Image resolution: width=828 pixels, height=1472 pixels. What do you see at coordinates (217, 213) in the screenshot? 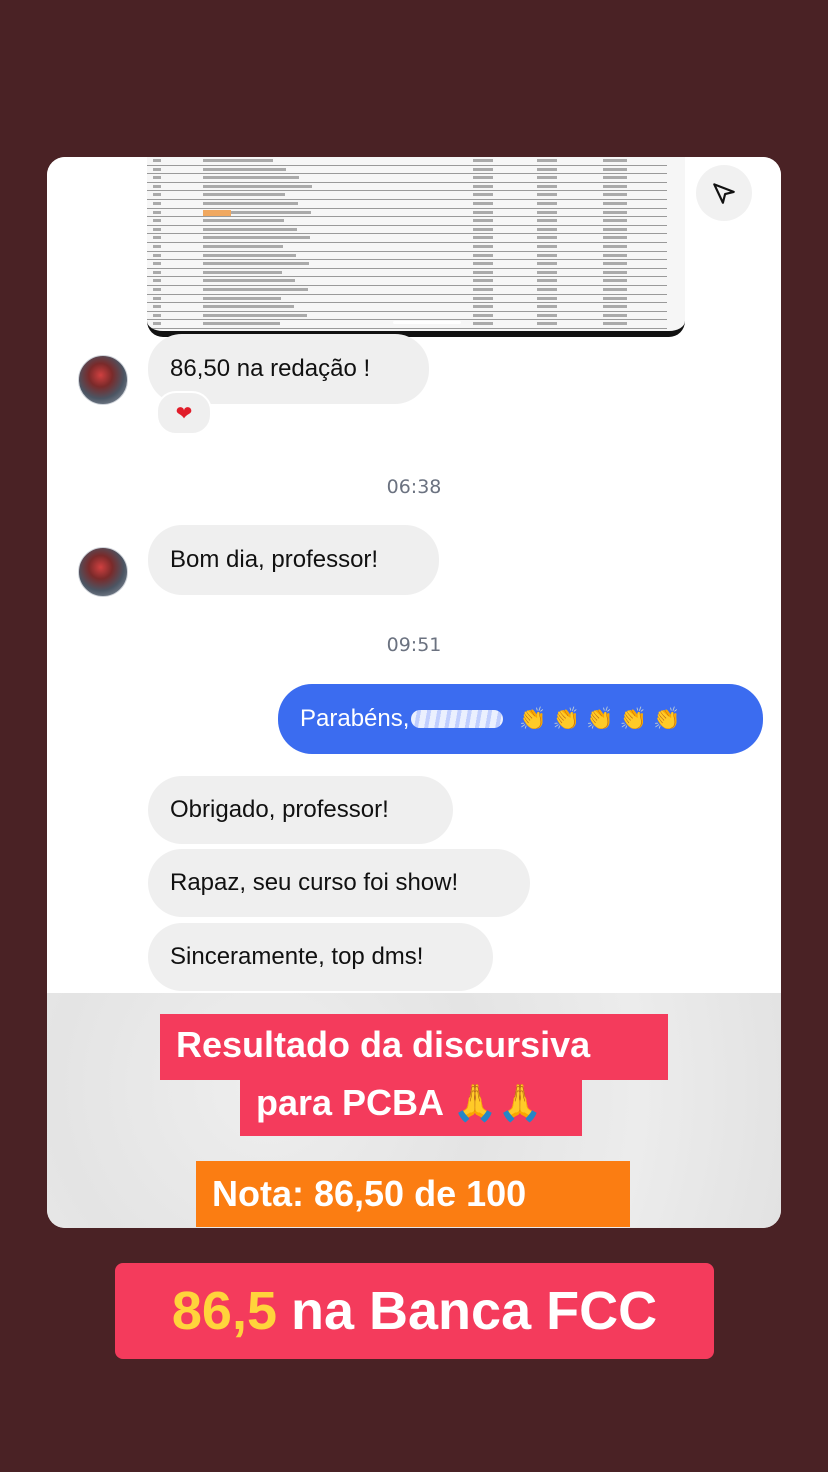
I see `highlighted-name-cell` at bounding box center [217, 213].